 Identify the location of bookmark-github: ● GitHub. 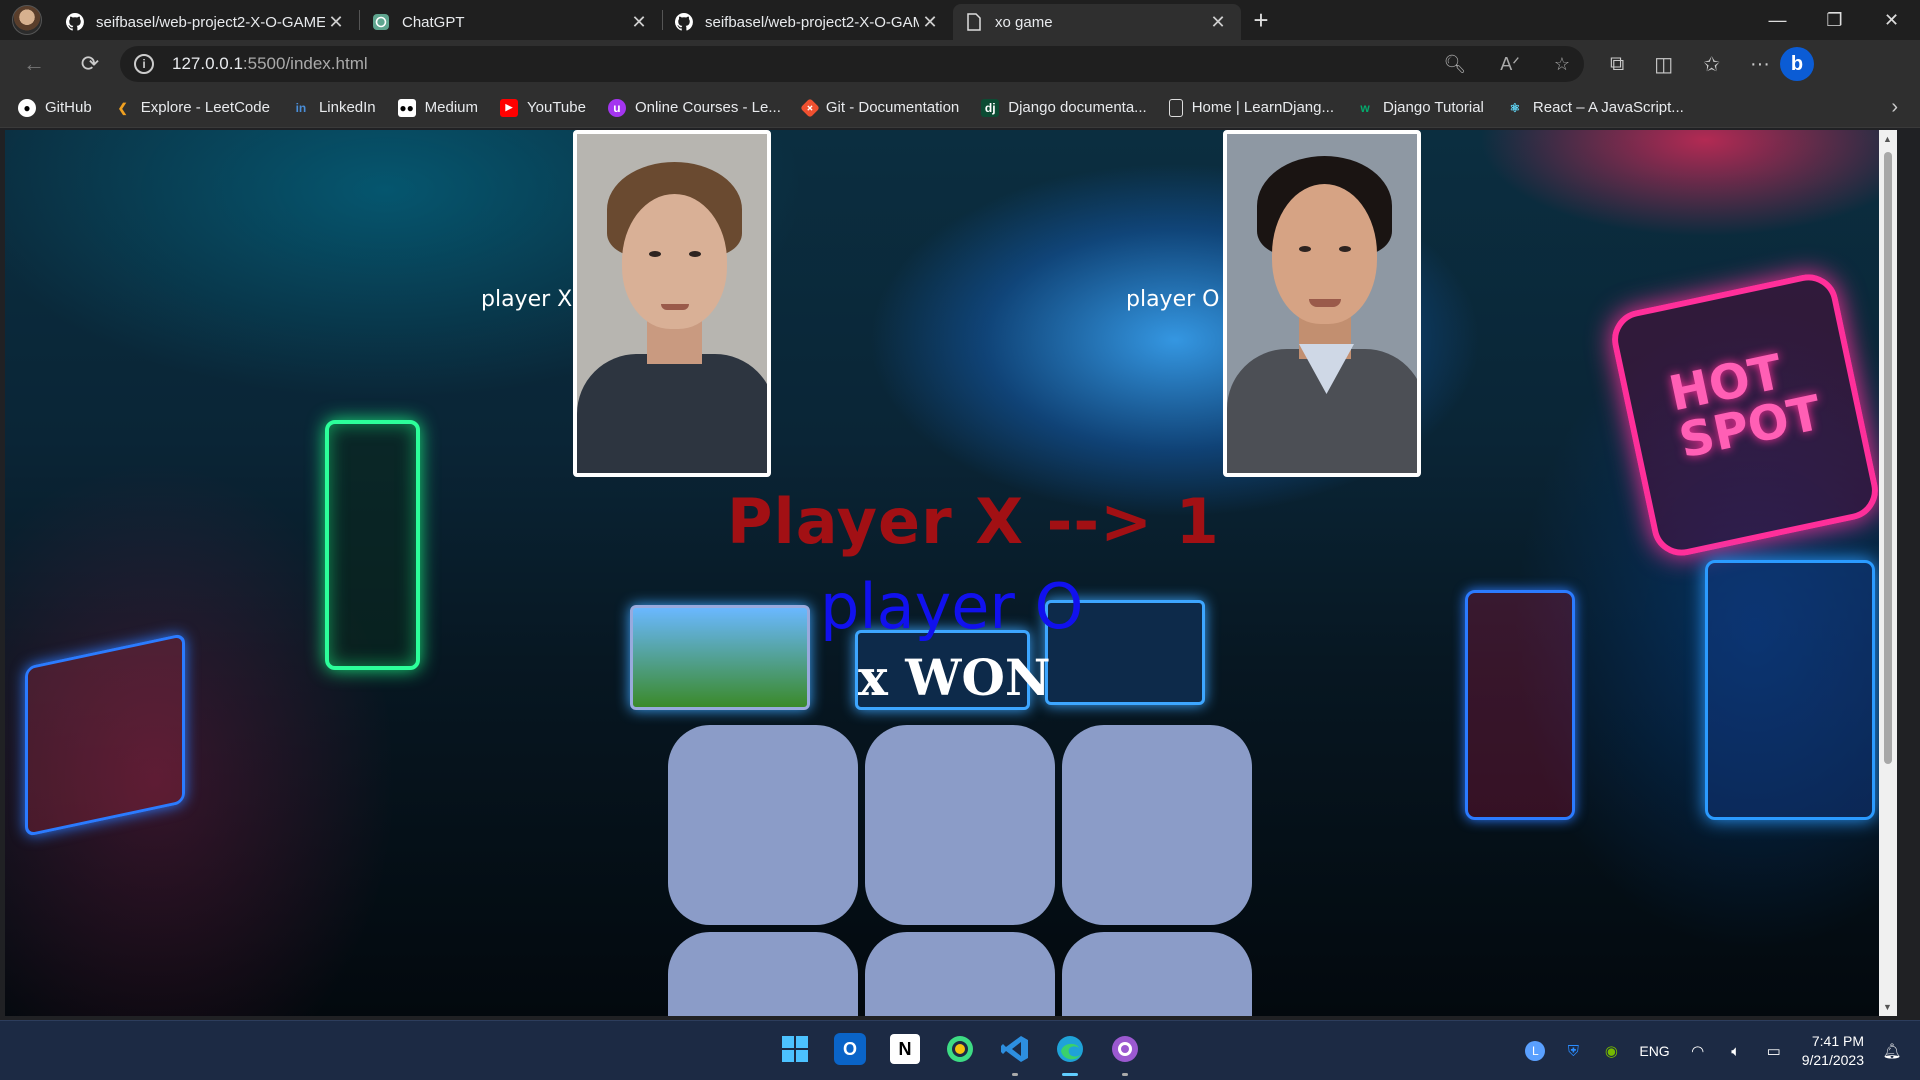
(55, 107).